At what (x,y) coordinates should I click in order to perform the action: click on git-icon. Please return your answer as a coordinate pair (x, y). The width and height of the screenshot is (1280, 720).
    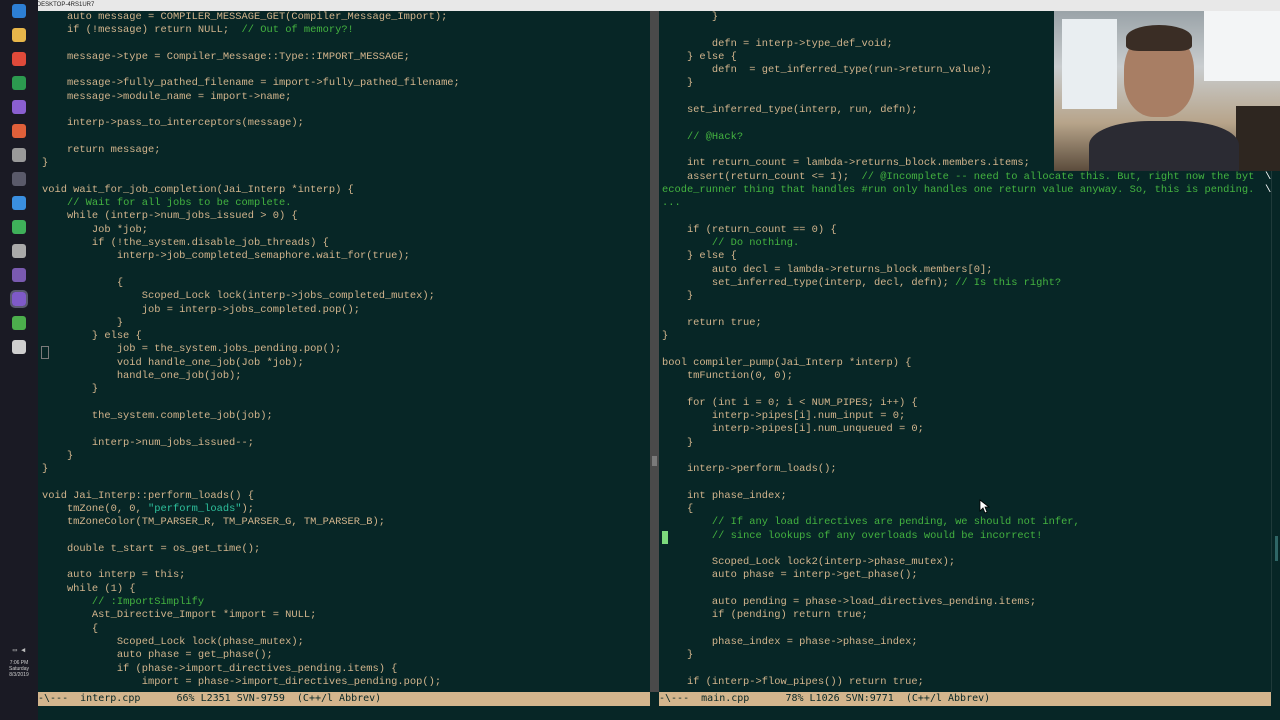
    Looking at the image, I should click on (19, 131).